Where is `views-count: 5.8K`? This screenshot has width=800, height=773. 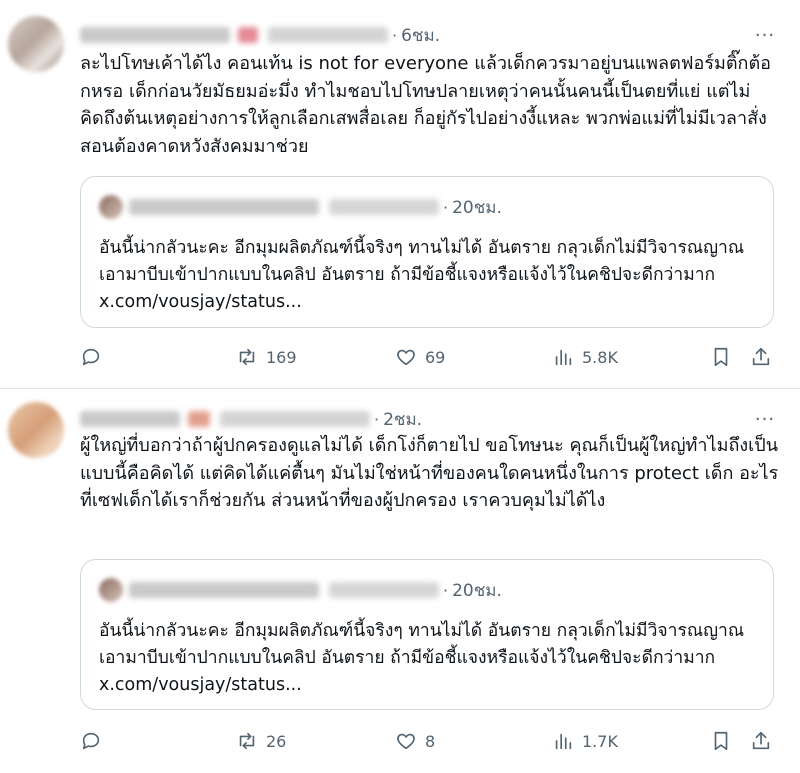
views-count: 5.8K is located at coordinates (600, 357).